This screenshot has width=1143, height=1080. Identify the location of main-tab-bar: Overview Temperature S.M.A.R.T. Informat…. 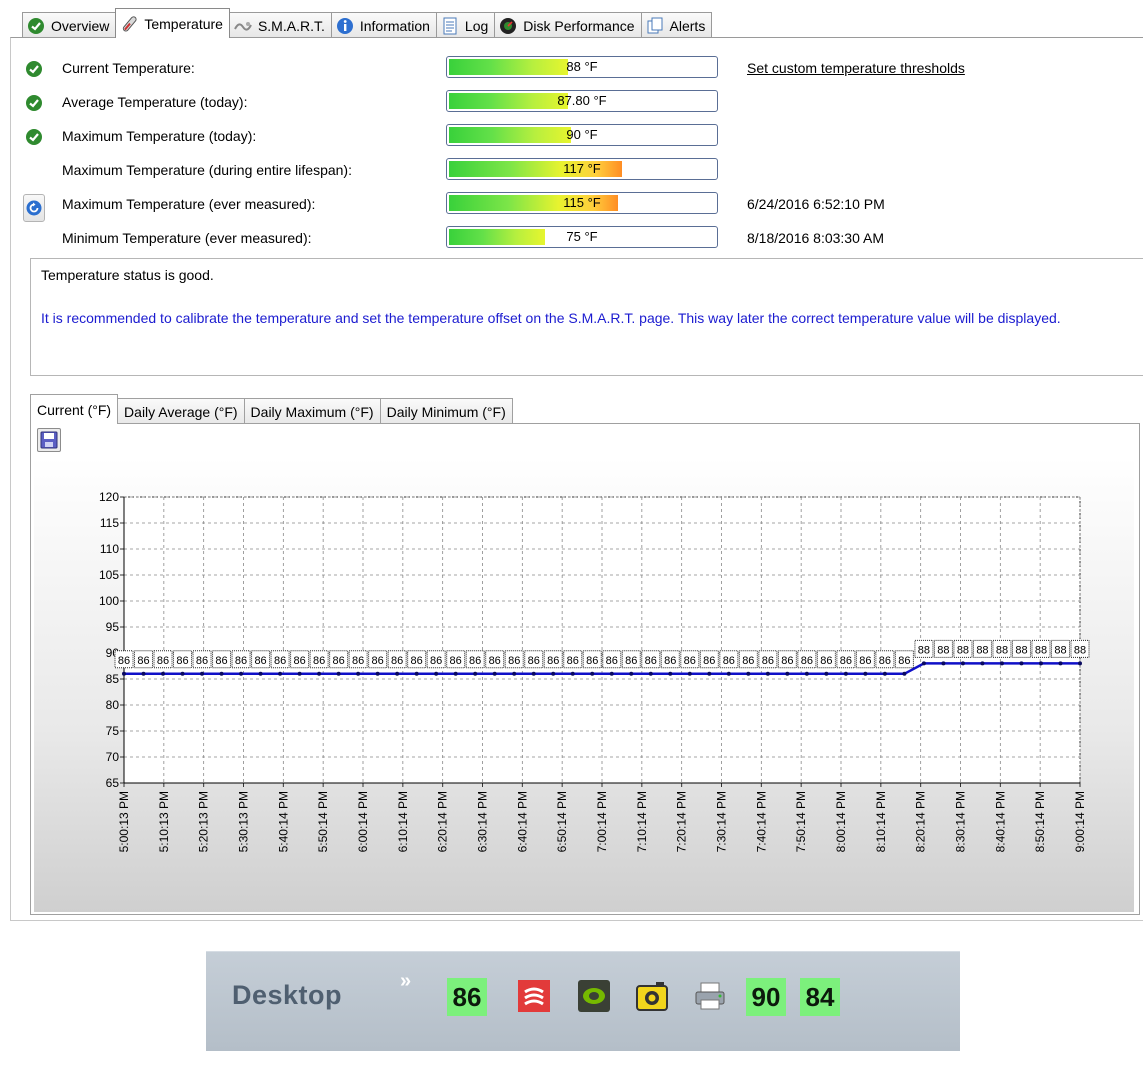
(367, 23).